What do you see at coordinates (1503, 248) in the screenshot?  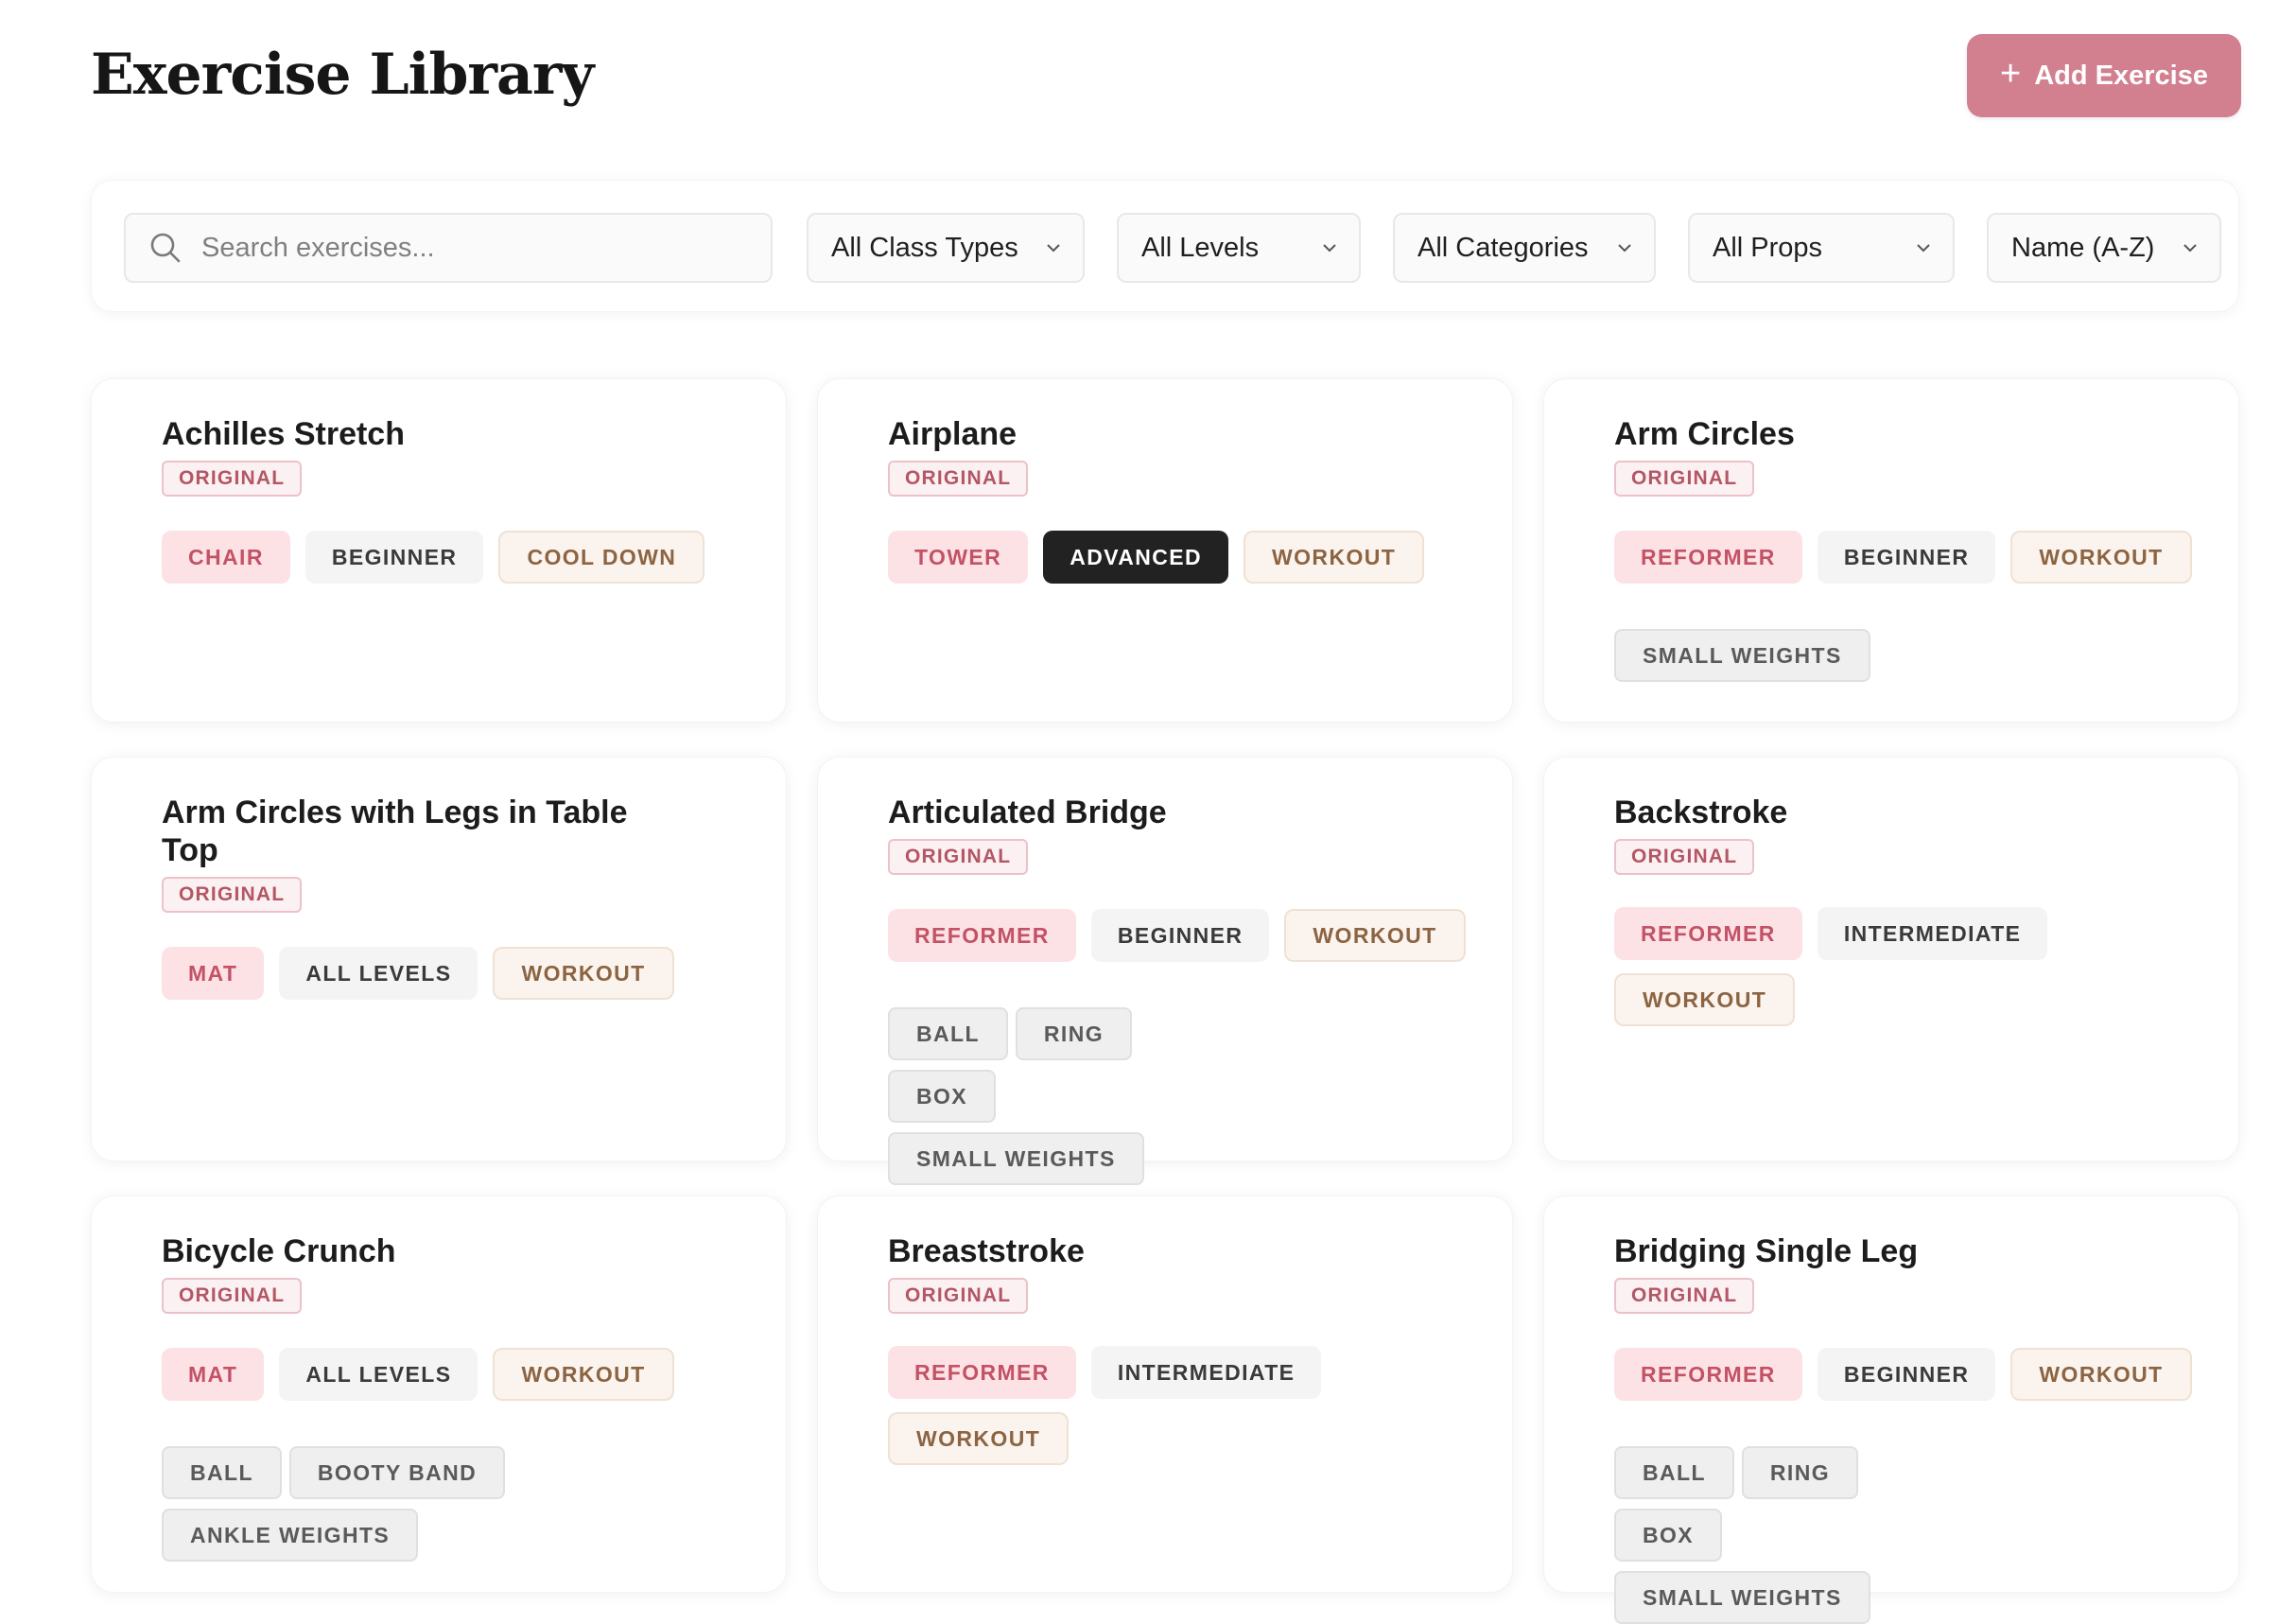 I see `category-value: All Categories` at bounding box center [1503, 248].